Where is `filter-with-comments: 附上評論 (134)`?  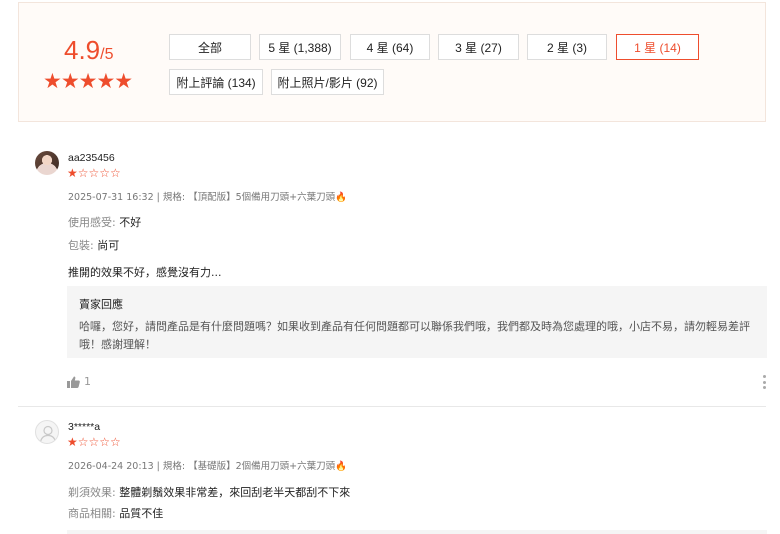
filter-with-comments: 附上評論 (134) is located at coordinates (216, 82).